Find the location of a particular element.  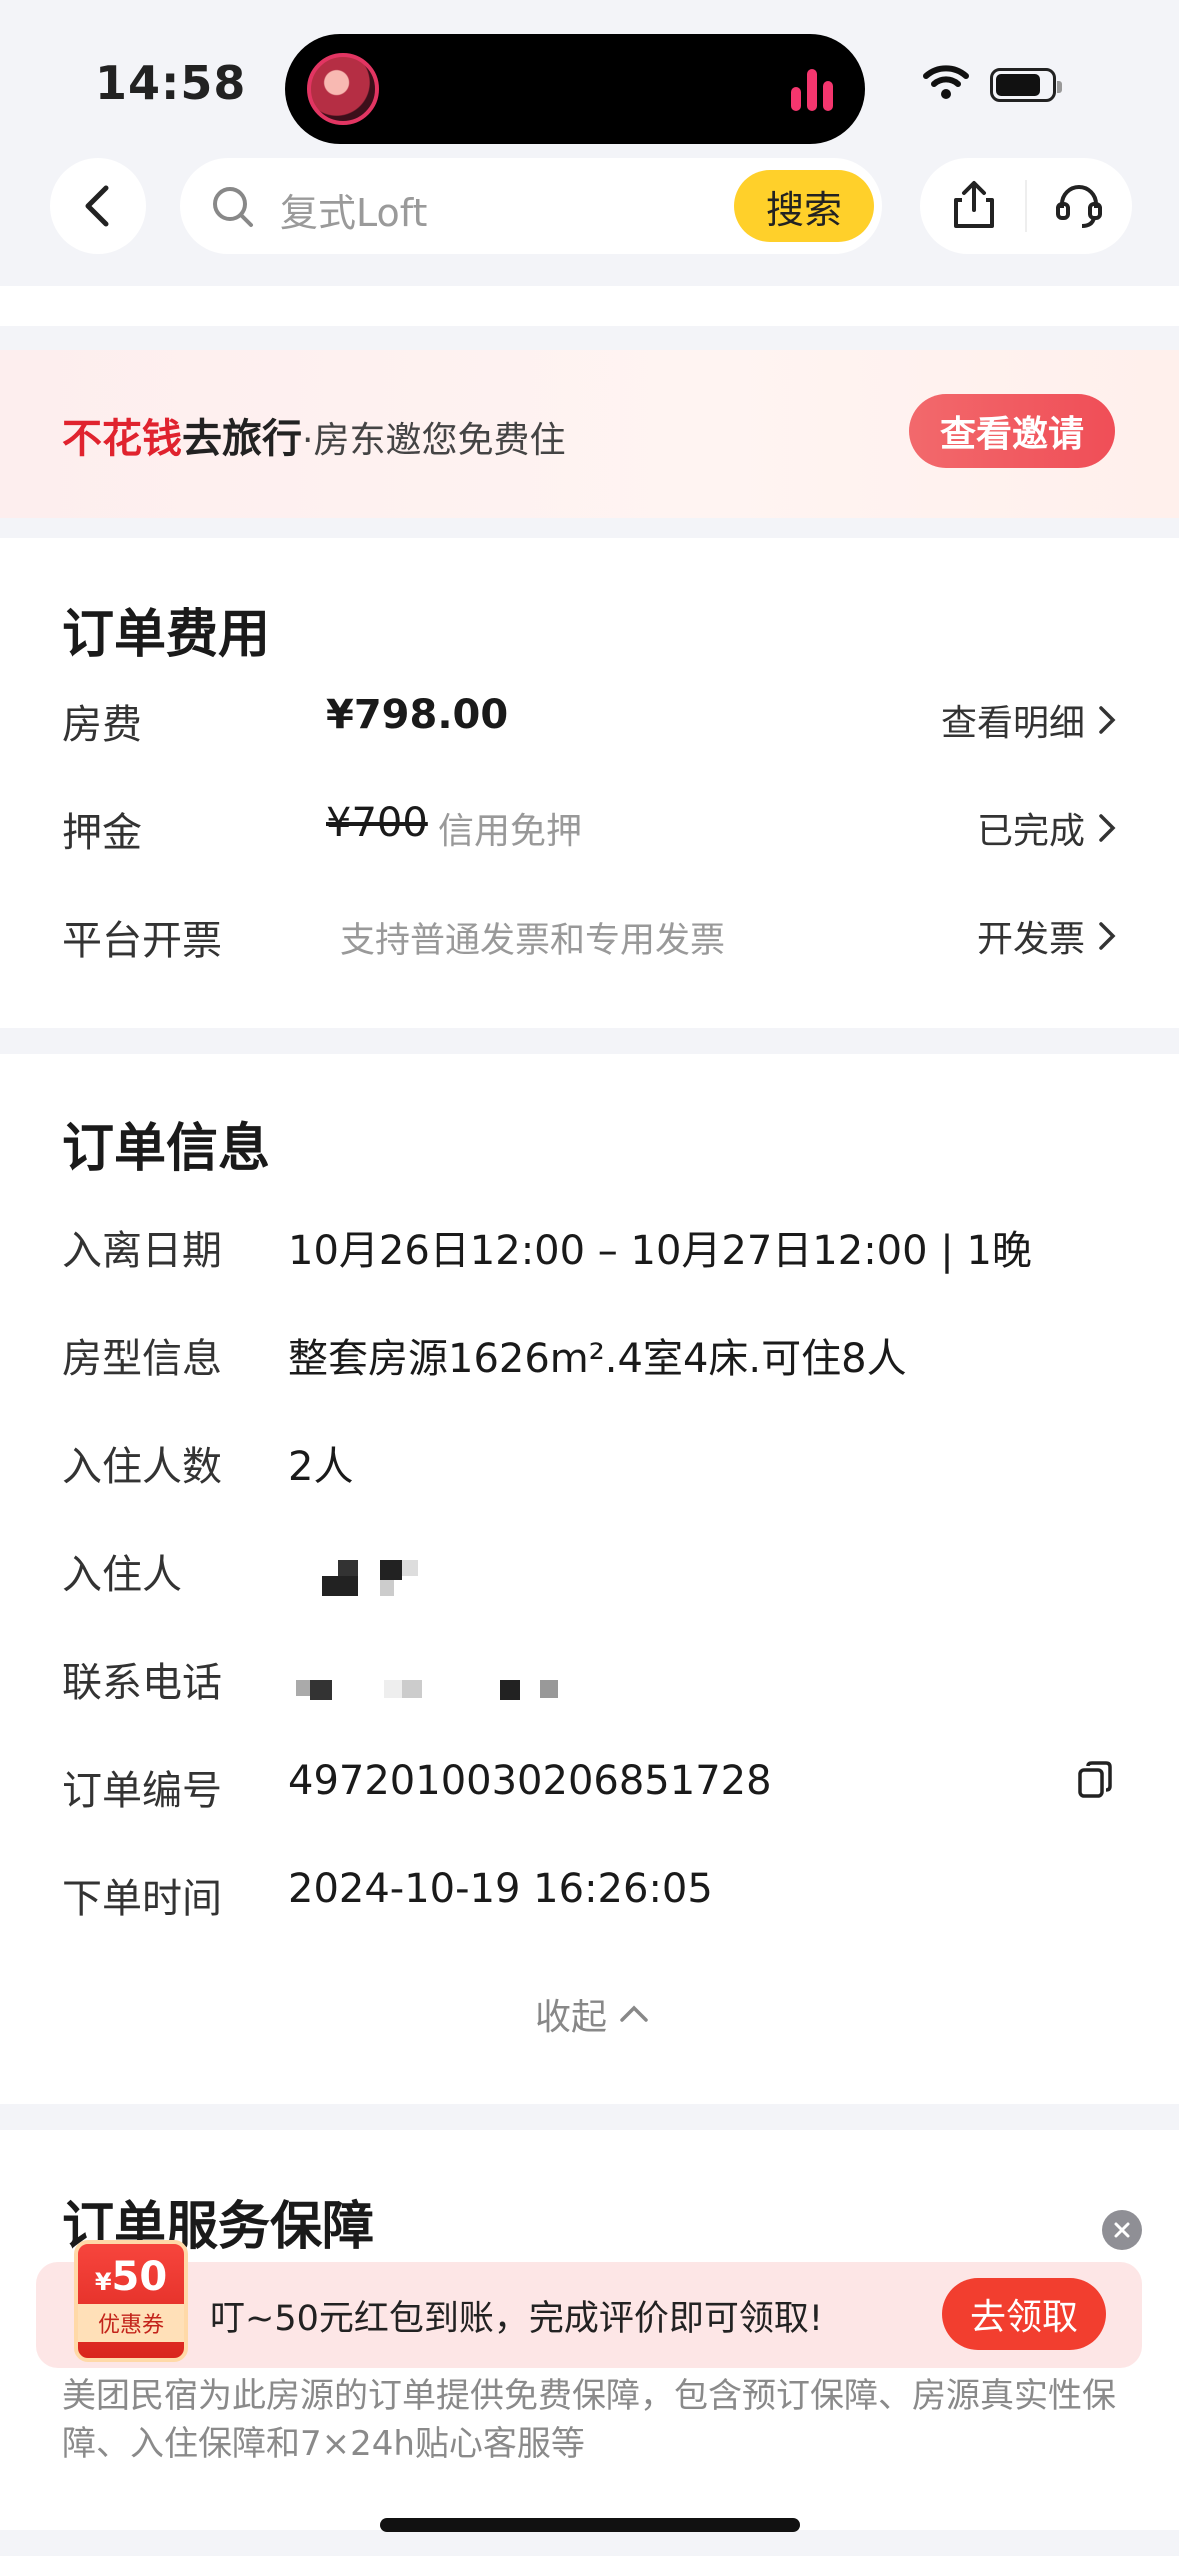

audio-bars-icon is located at coordinates (813, 90).